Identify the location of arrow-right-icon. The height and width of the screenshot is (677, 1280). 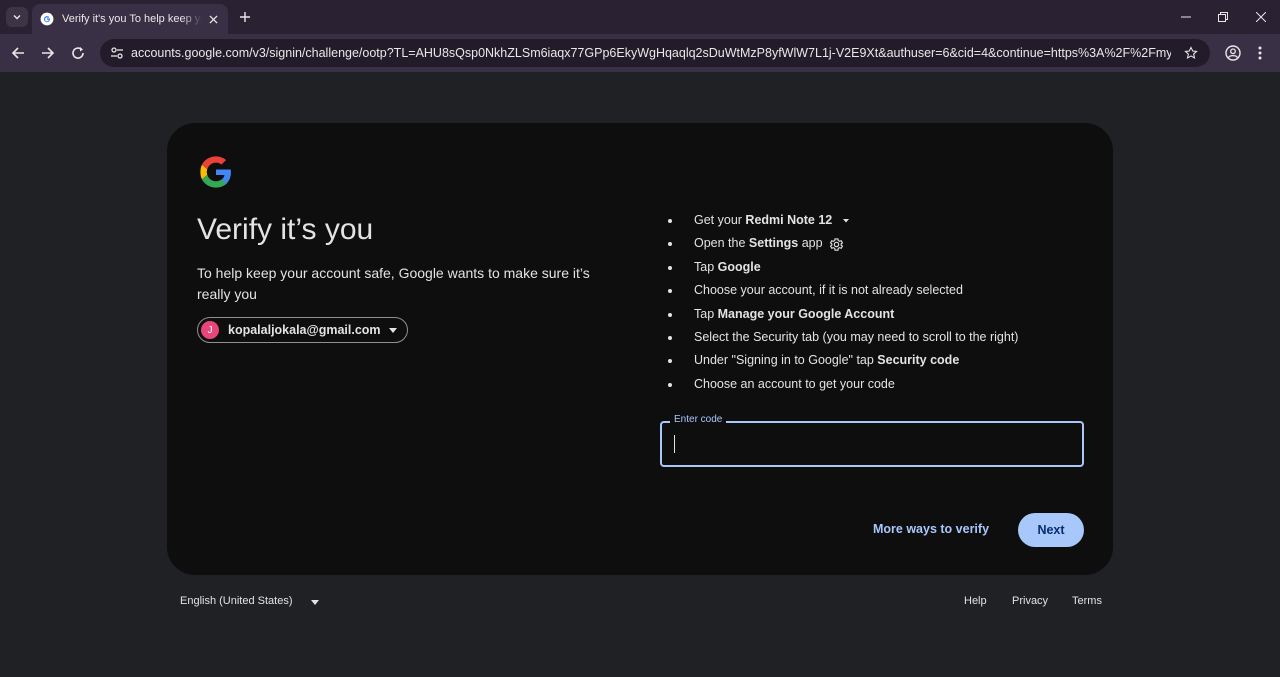
(48, 53).